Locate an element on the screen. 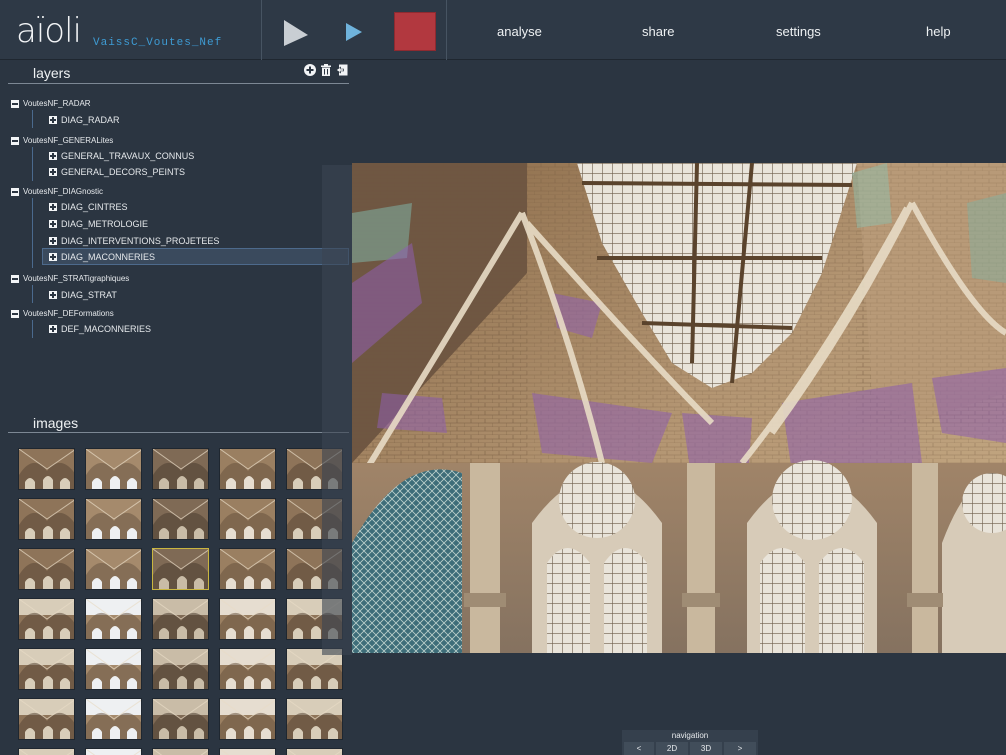  layer-item-label: GENERAL_TRAVAUX_CONNUS is located at coordinates (128, 155).